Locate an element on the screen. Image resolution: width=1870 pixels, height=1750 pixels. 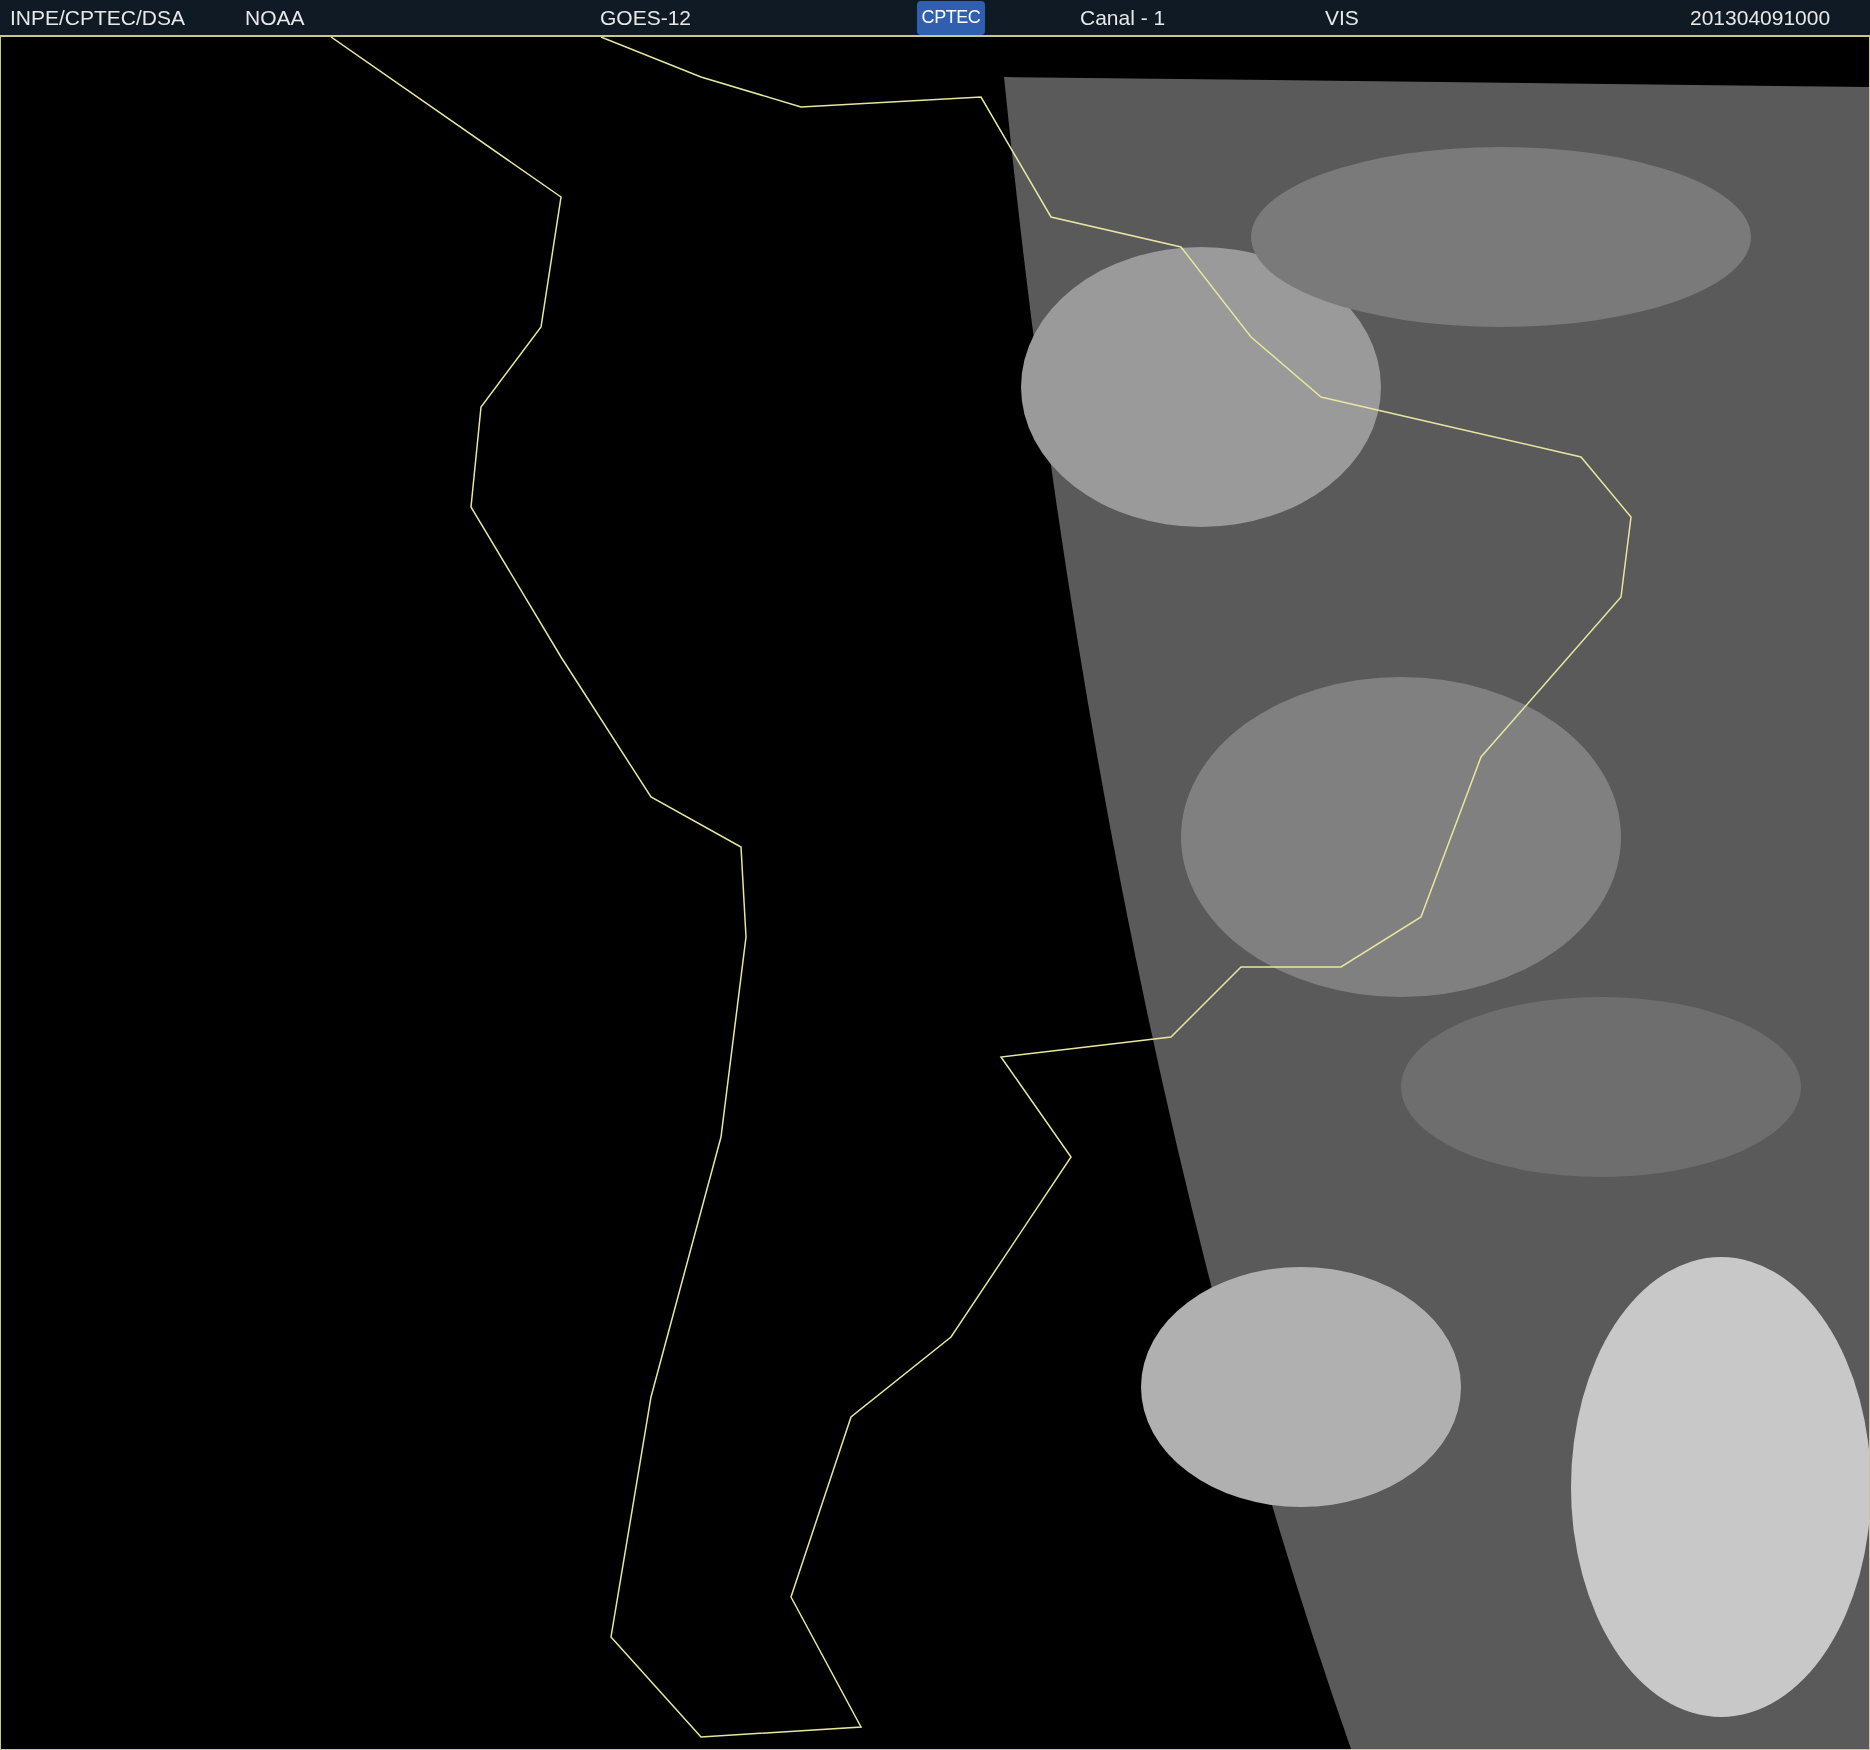
header-label: INPE/CPTEC/DSA is located at coordinates (98, 17).